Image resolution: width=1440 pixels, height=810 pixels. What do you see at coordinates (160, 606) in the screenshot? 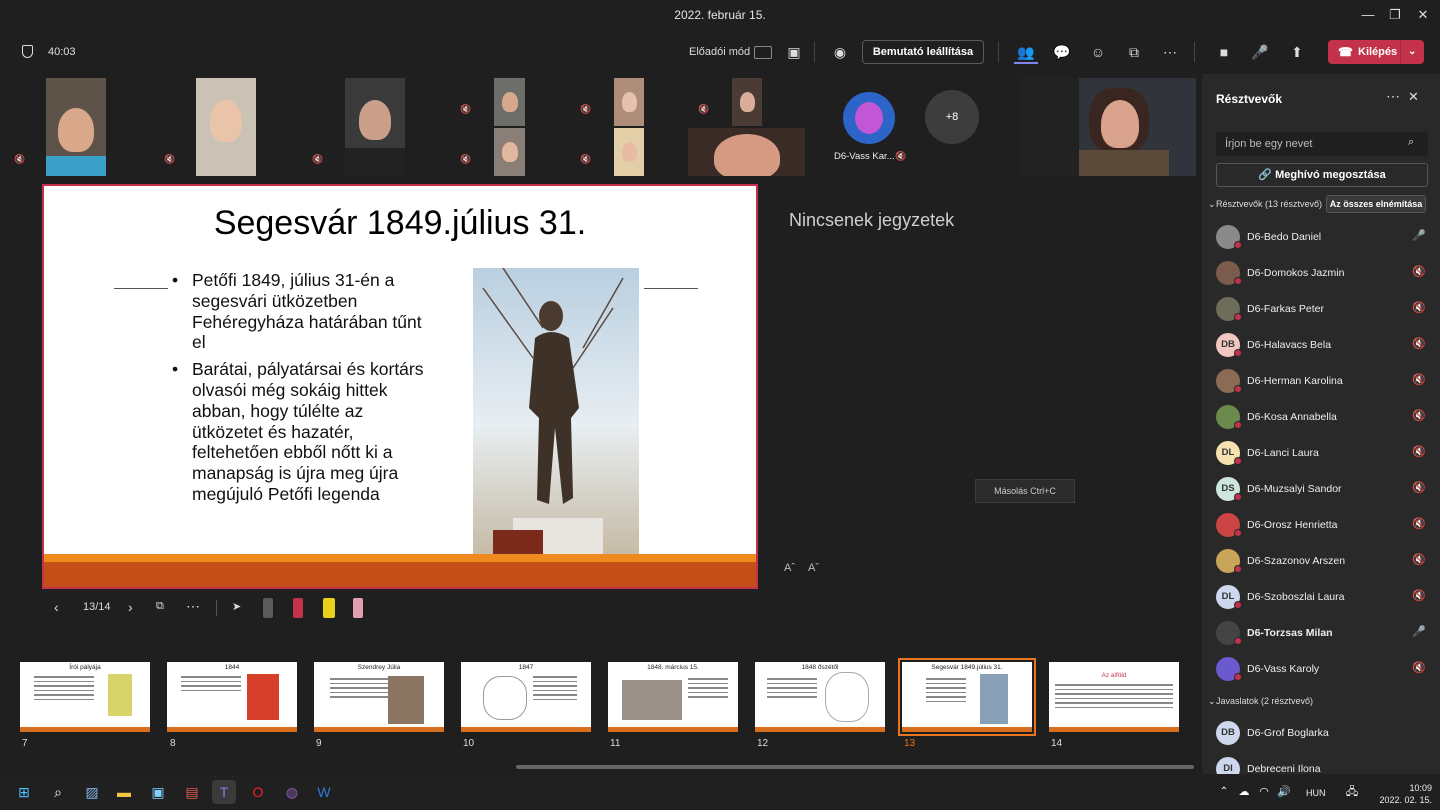
I see `slide-grid-icon: ⧉` at bounding box center [160, 606].